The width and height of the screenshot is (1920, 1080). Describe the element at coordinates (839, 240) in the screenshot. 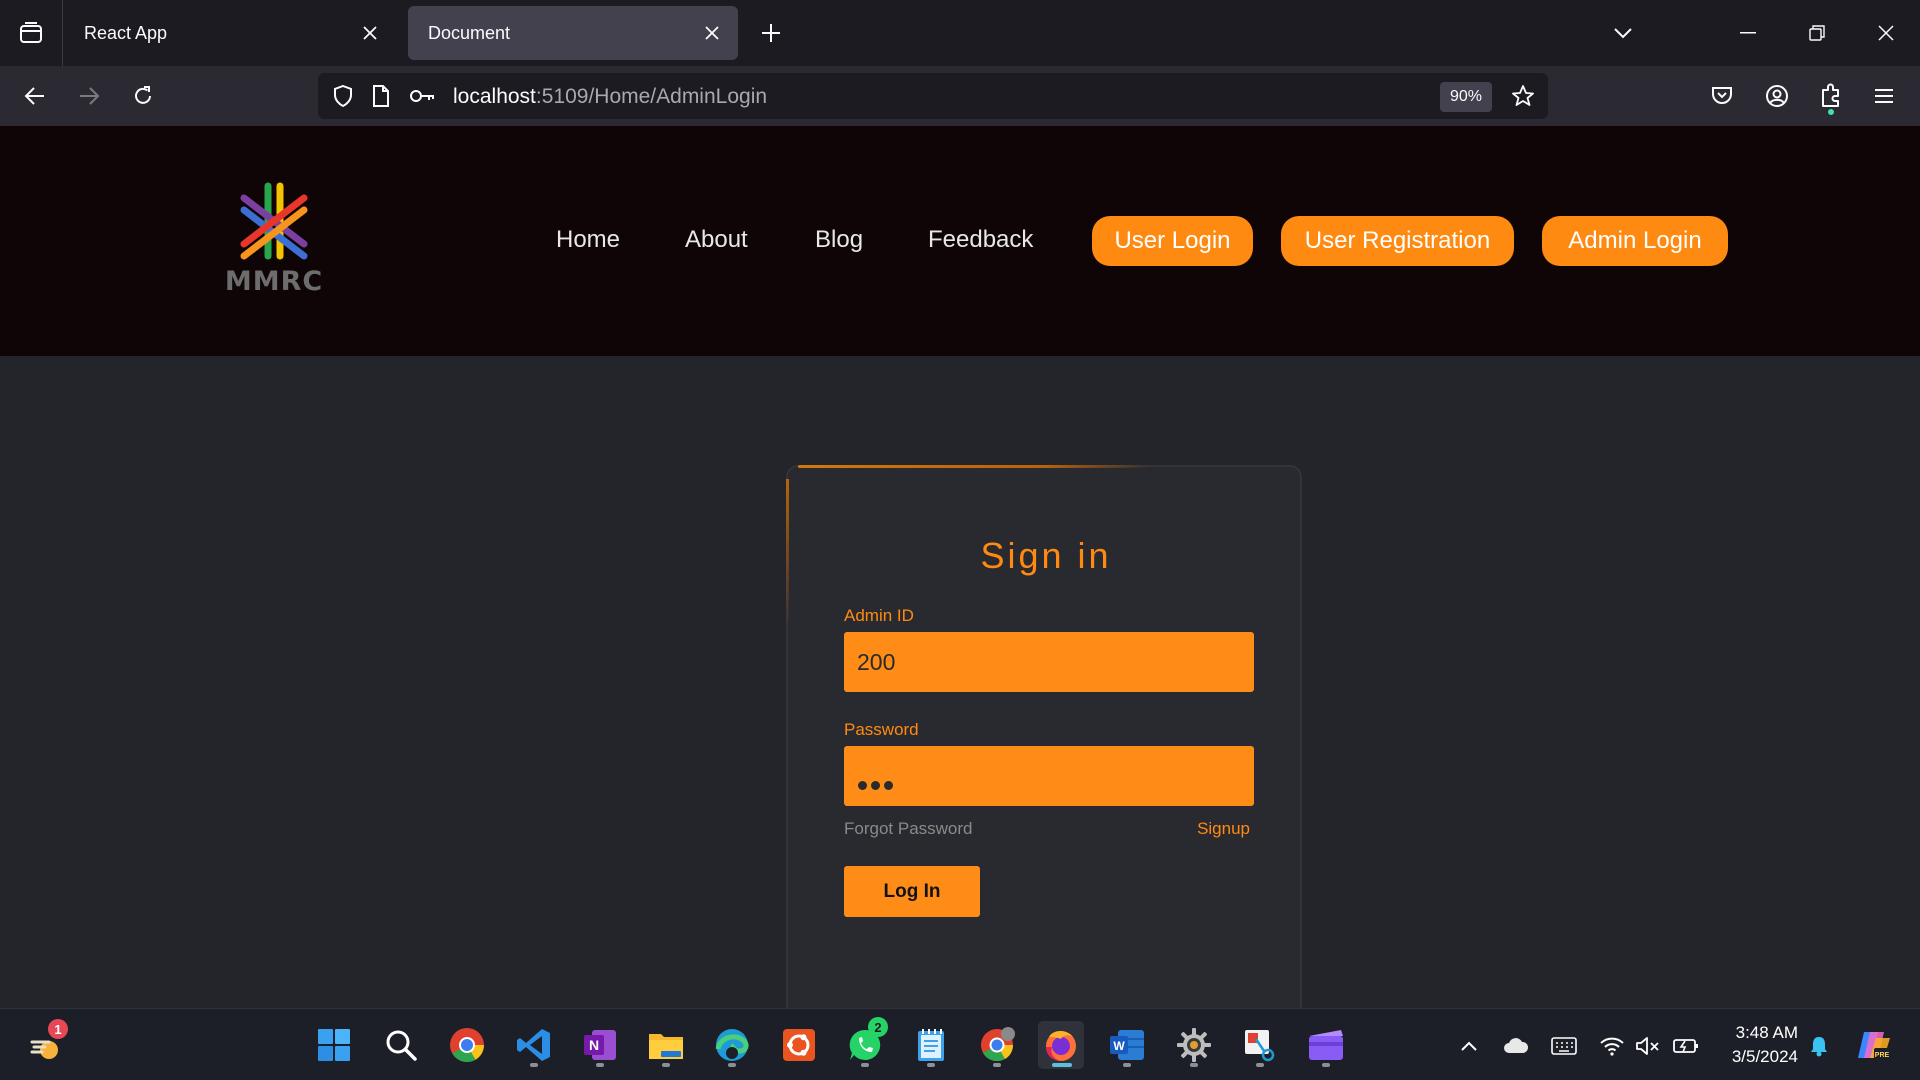

I see `nav-blog-link: Blog` at that location.